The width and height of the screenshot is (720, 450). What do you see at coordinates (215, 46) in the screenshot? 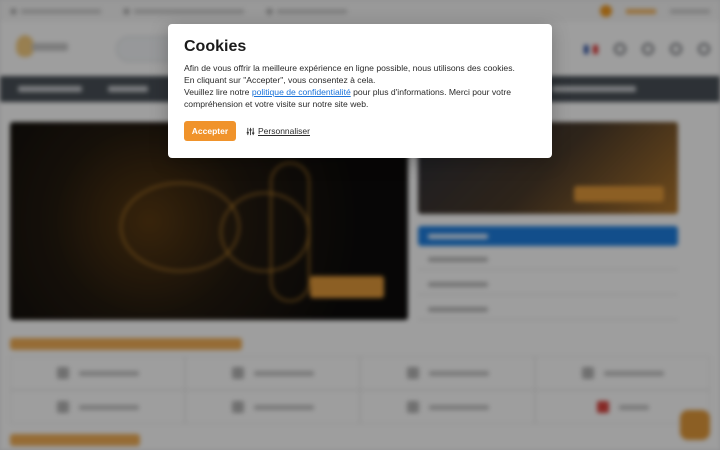
I see `cookie-dialog-title: Cookies` at bounding box center [215, 46].